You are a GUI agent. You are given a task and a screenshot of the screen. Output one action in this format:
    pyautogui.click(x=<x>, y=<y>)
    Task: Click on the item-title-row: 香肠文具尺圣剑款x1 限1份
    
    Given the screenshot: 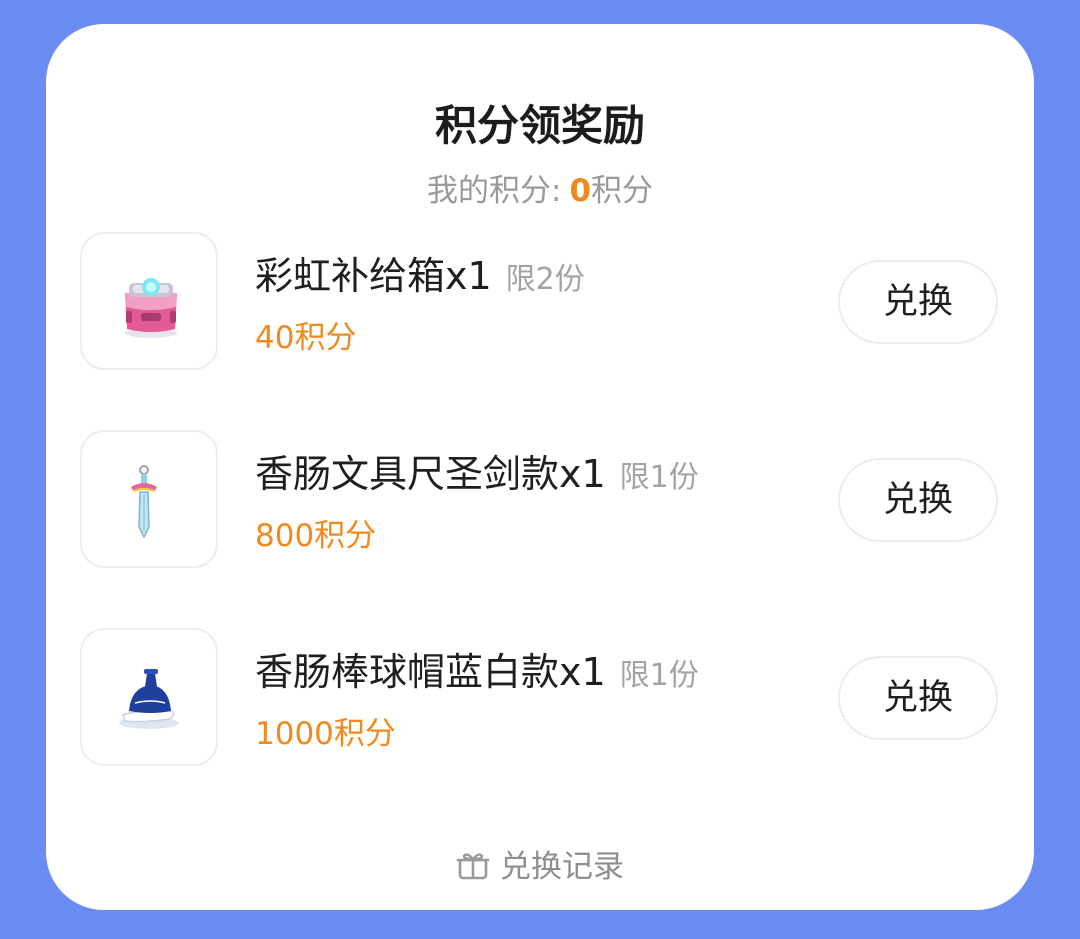 What is the action you would take?
    pyautogui.click(x=477, y=478)
    